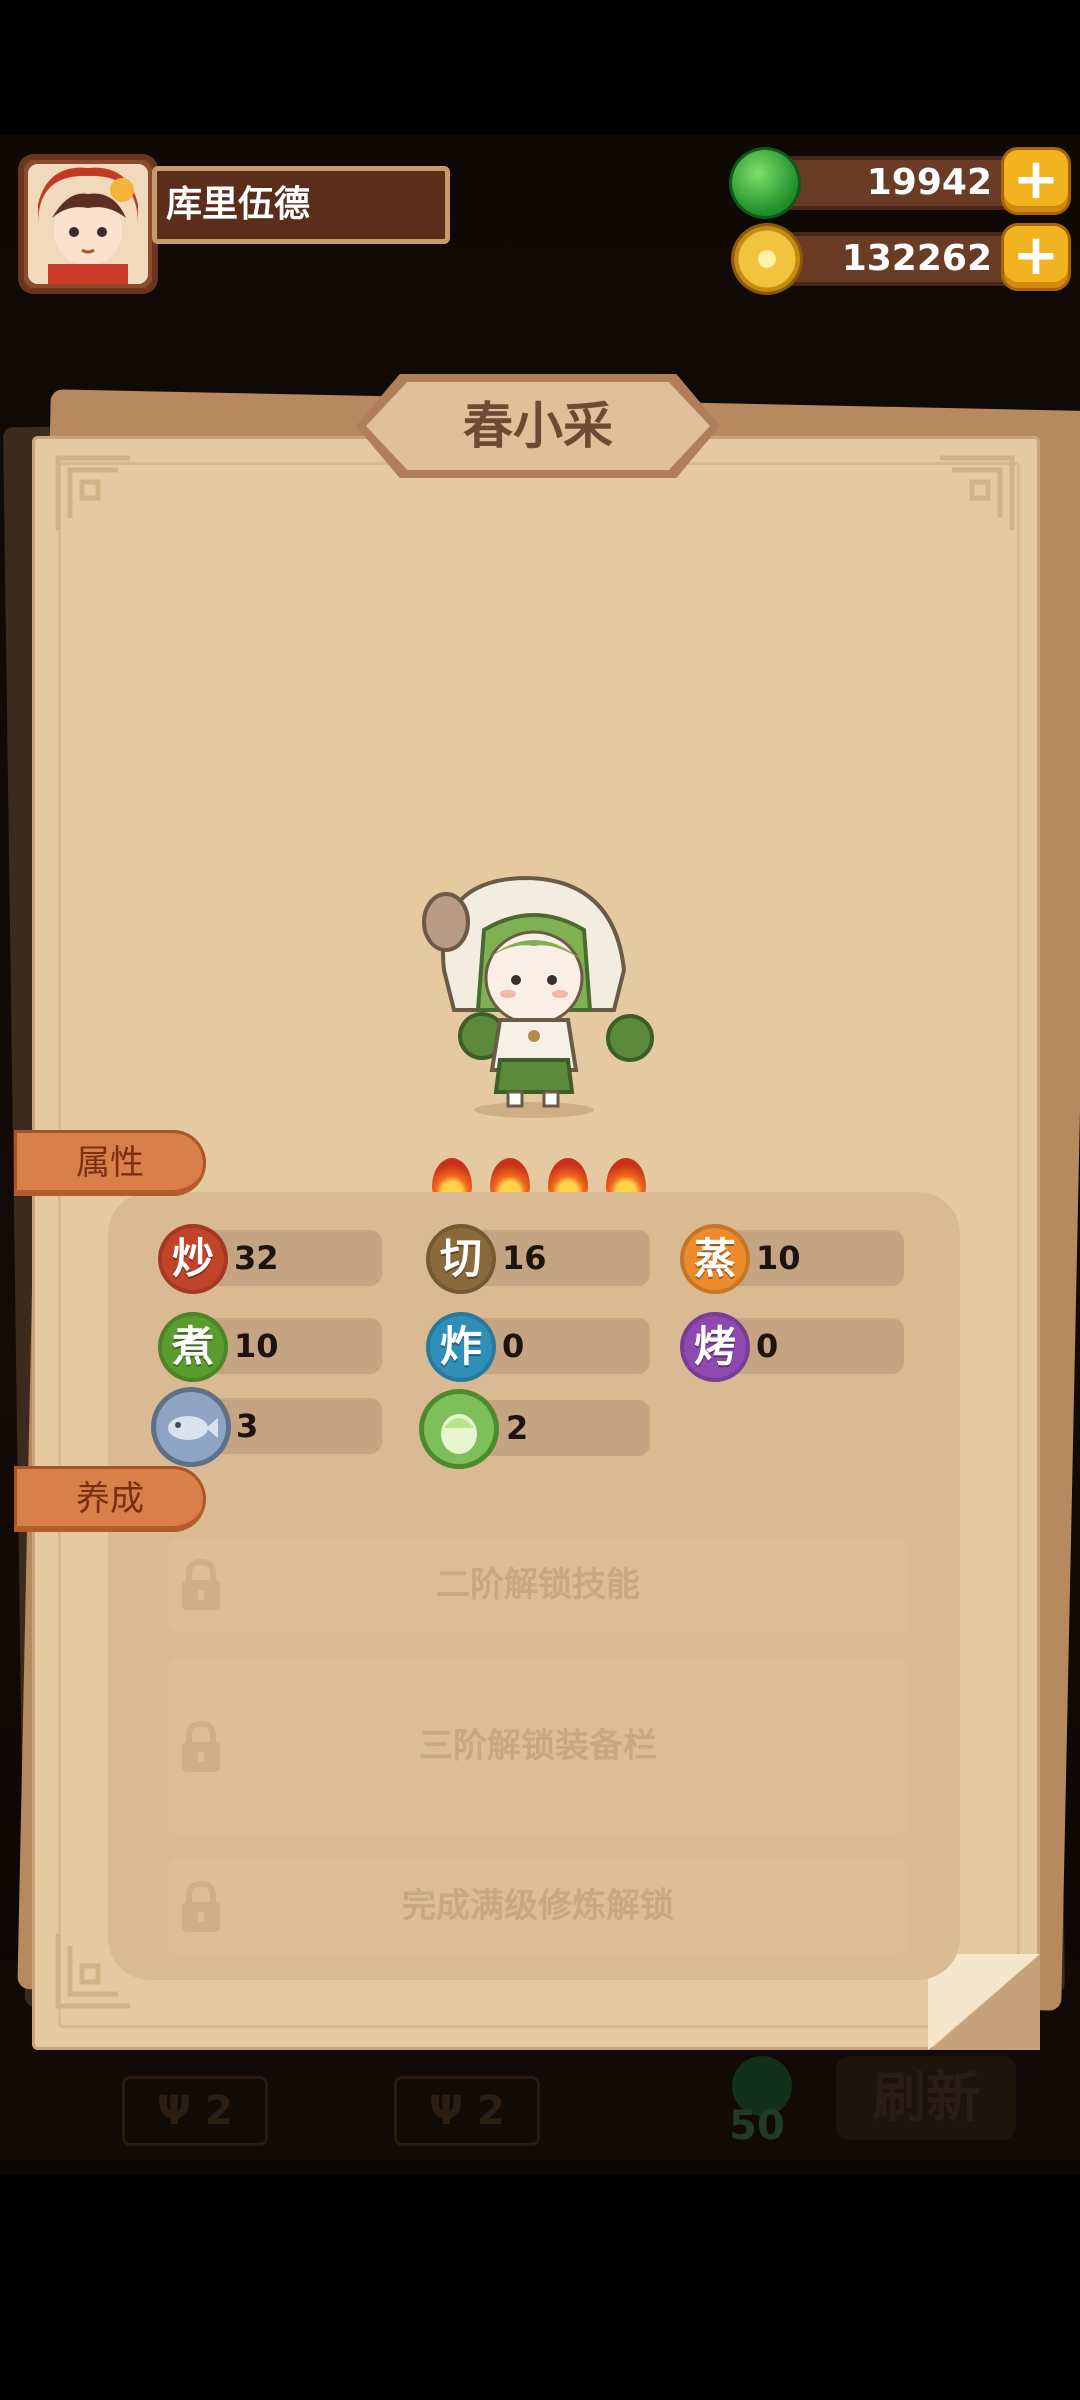 This screenshot has width=1080, height=2400. What do you see at coordinates (193, 1259) in the screenshot?
I see `stir-fry-stat-icon: 炒` at bounding box center [193, 1259].